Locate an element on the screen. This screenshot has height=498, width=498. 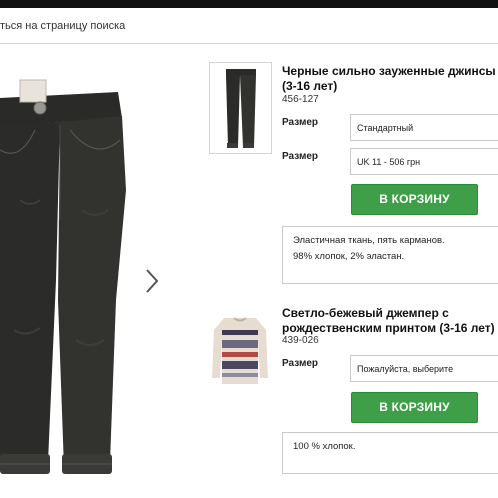
christmas-sweater-thumbnail is located at coordinates (239, 348).